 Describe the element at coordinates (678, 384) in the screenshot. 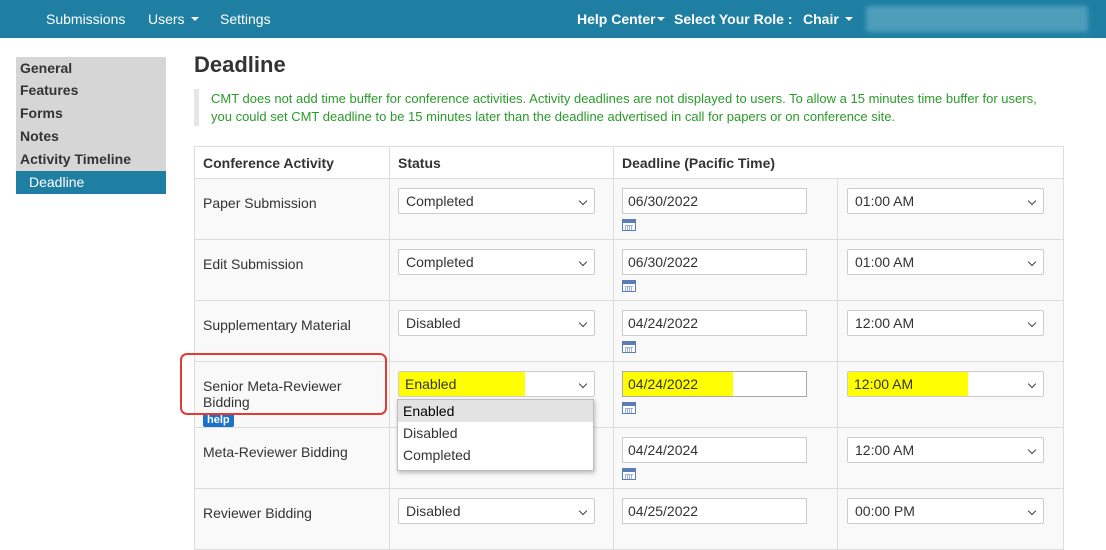

I see `date-value: 04/24/2022` at that location.